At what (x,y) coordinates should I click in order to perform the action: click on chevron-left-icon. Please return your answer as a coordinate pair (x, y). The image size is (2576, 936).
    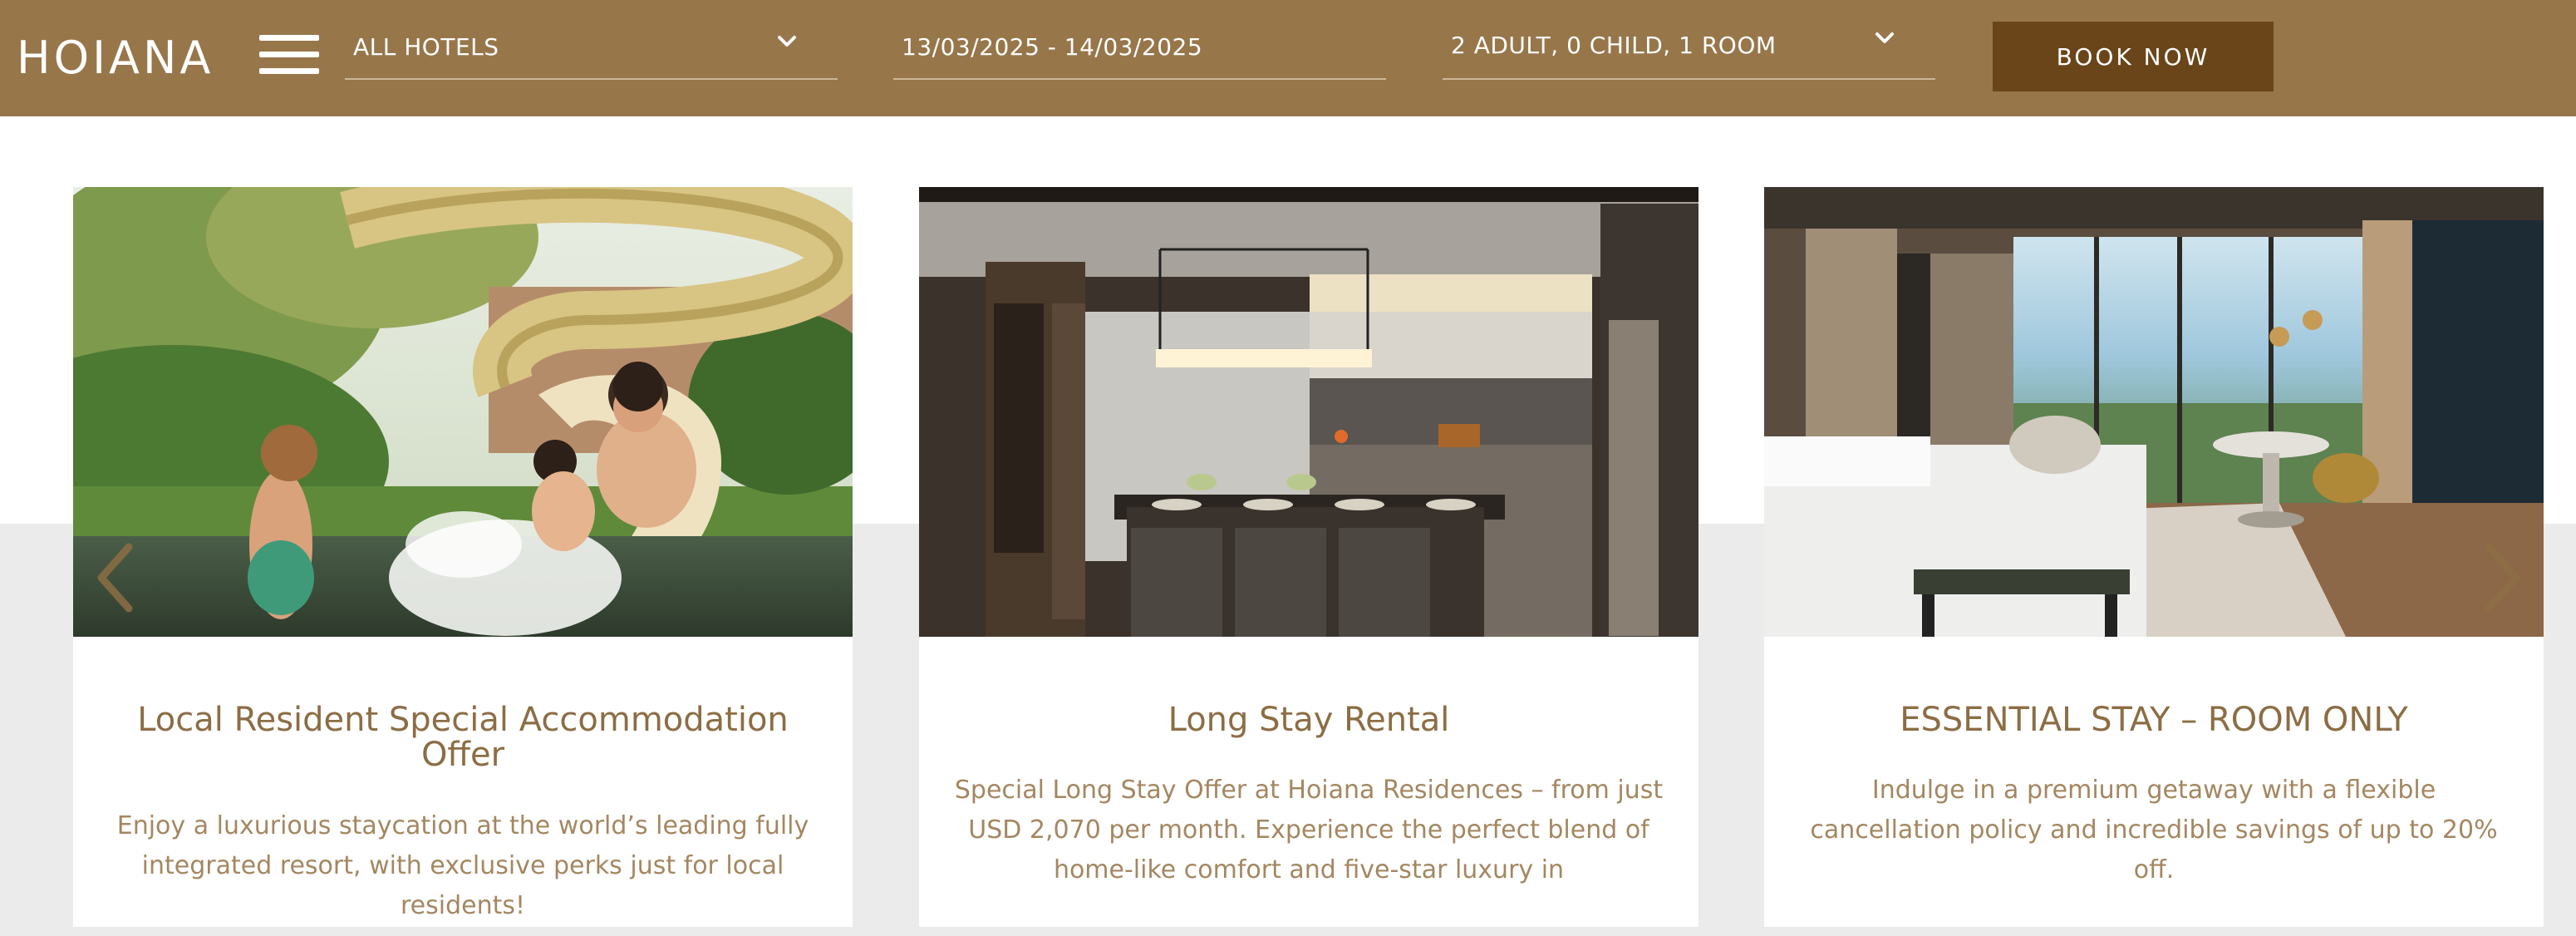
    Looking at the image, I should click on (116, 577).